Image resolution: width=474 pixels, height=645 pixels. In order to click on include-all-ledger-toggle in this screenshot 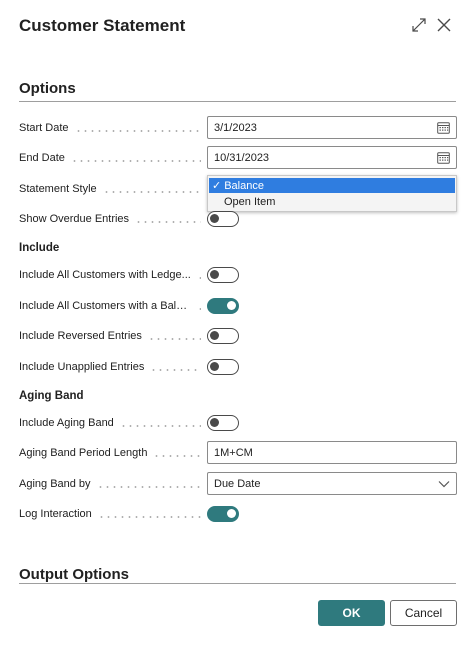, I will do `click(223, 275)`.